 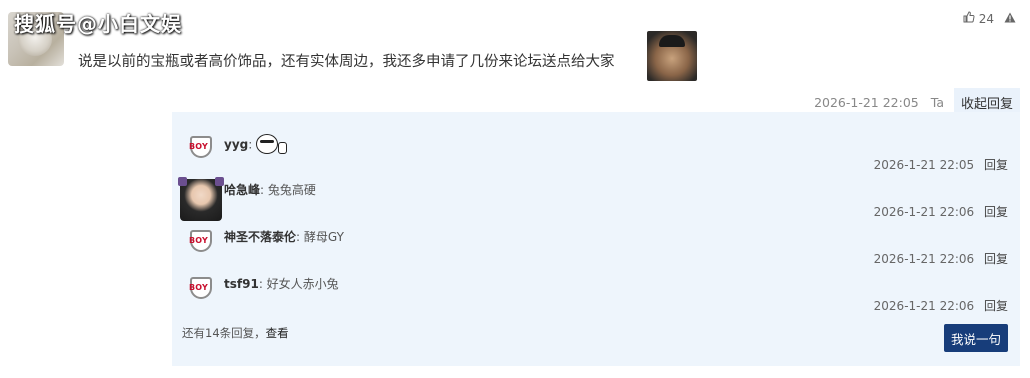 What do you see at coordinates (596, 149) in the screenshot?
I see `reply-item: BOY yyg: 2026-1-21 22:05 回复` at bounding box center [596, 149].